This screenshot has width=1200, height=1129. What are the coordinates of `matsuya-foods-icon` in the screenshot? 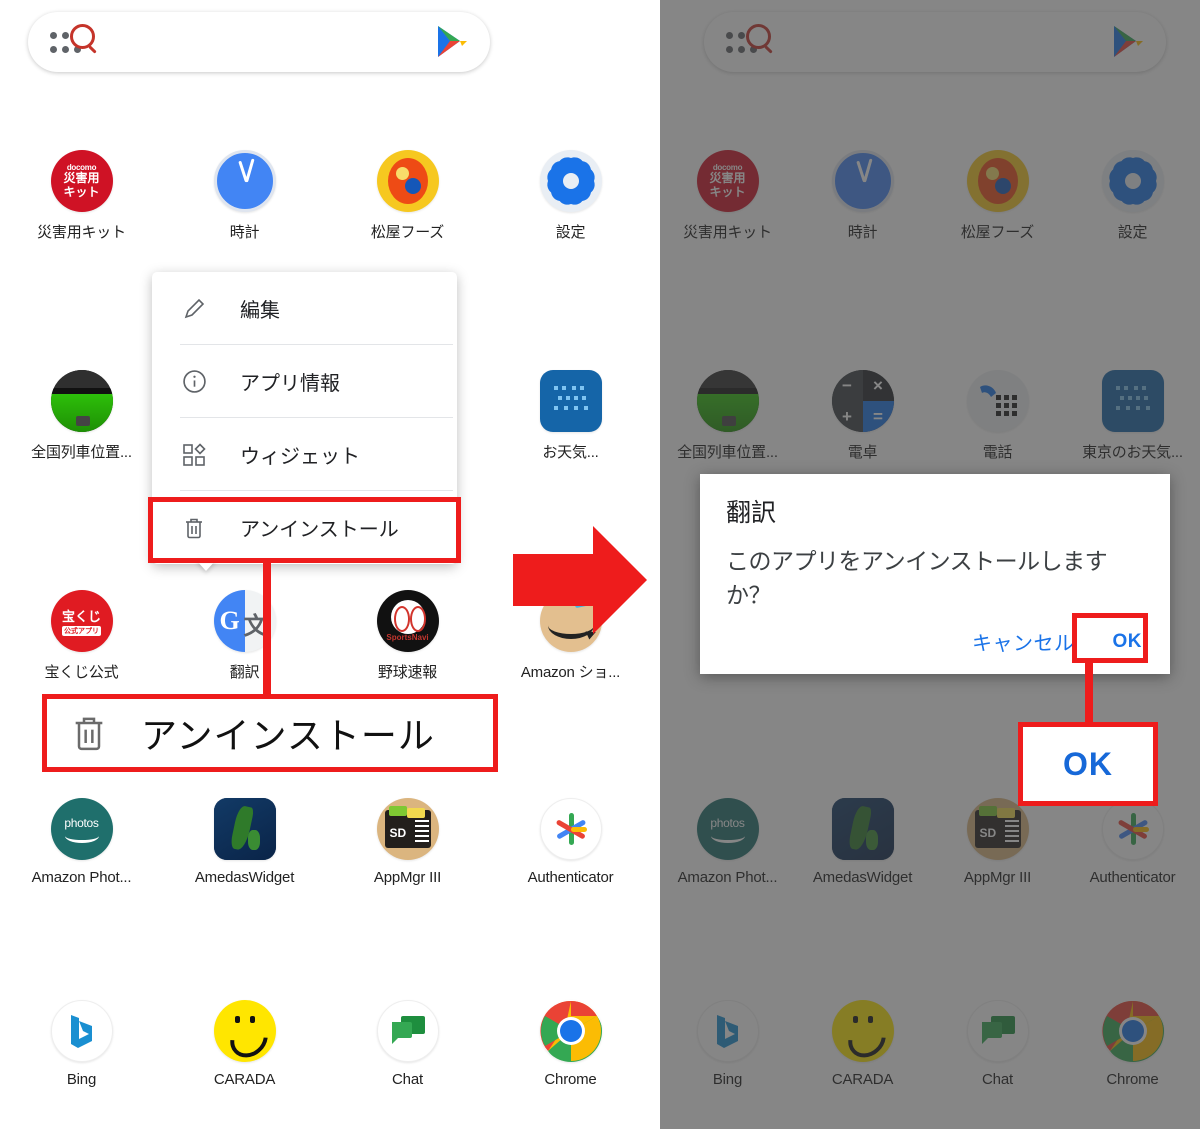 It's located at (407, 181).